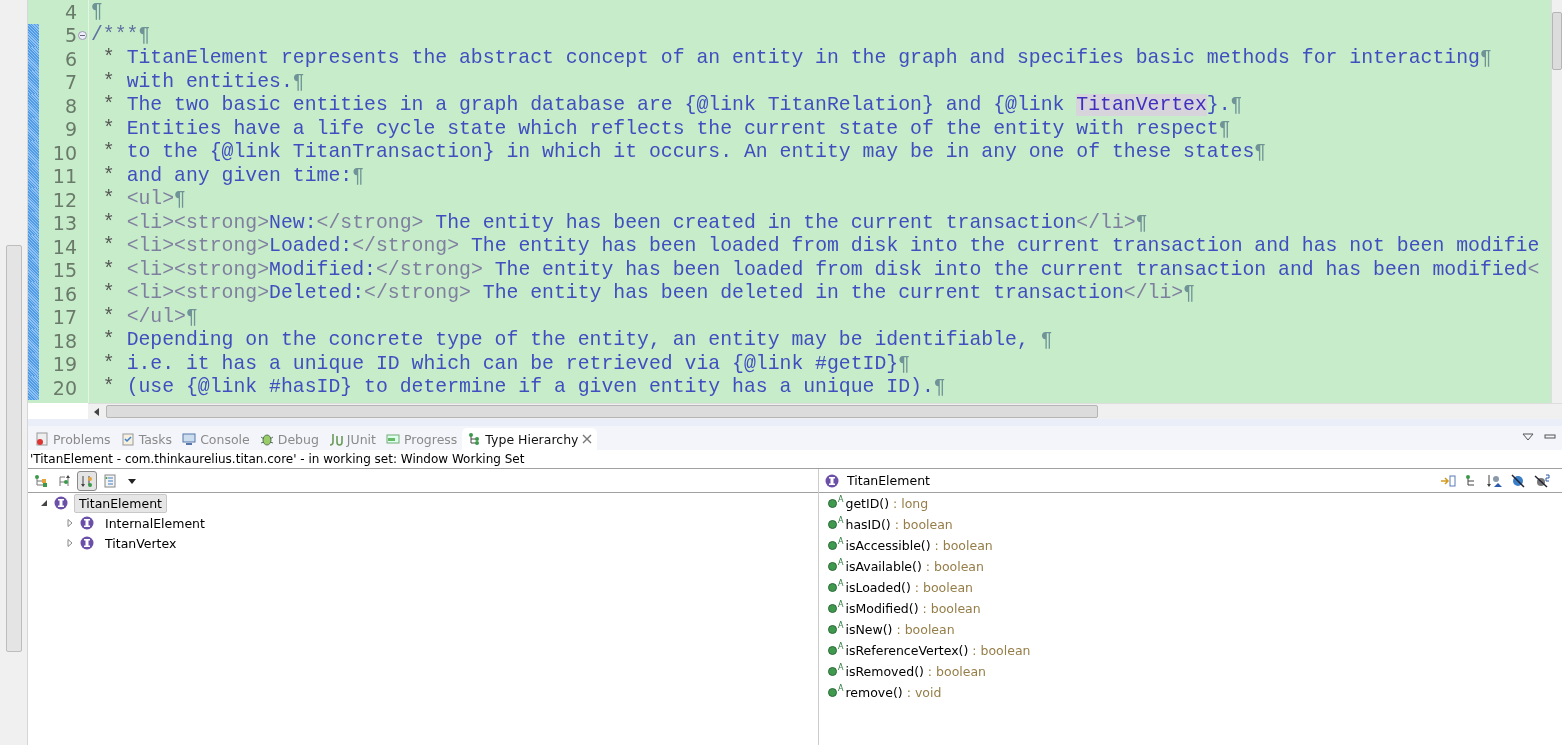 This screenshot has height=745, width=1562. What do you see at coordinates (87, 480) in the screenshot?
I see `toolbar-button` at bounding box center [87, 480].